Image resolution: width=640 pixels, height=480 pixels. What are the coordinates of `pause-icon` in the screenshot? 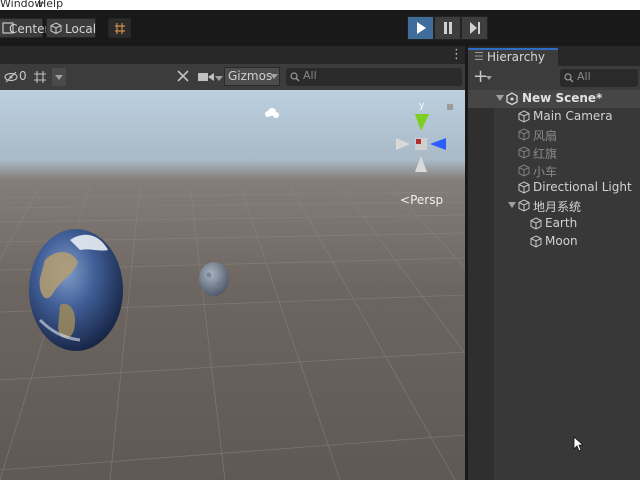 It's located at (448, 28).